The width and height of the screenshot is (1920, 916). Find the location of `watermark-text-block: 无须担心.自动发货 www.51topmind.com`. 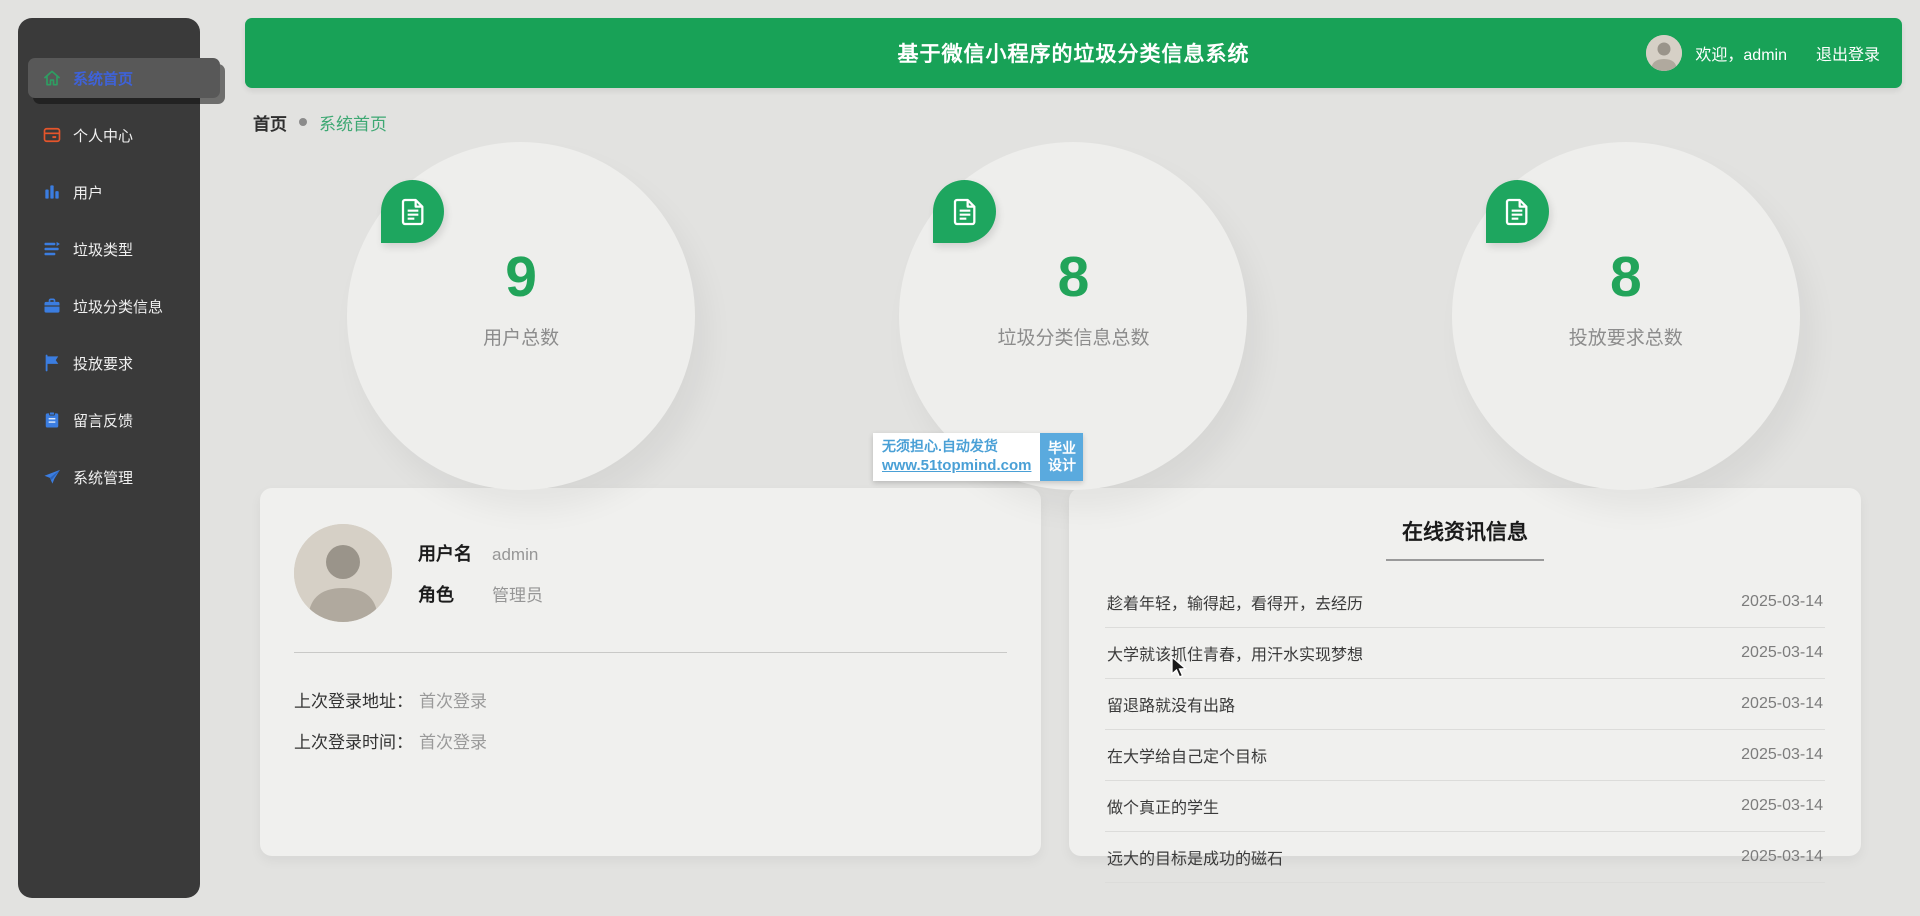

watermark-text-block: 无须担心.自动发货 www.51topmind.com is located at coordinates (957, 457).